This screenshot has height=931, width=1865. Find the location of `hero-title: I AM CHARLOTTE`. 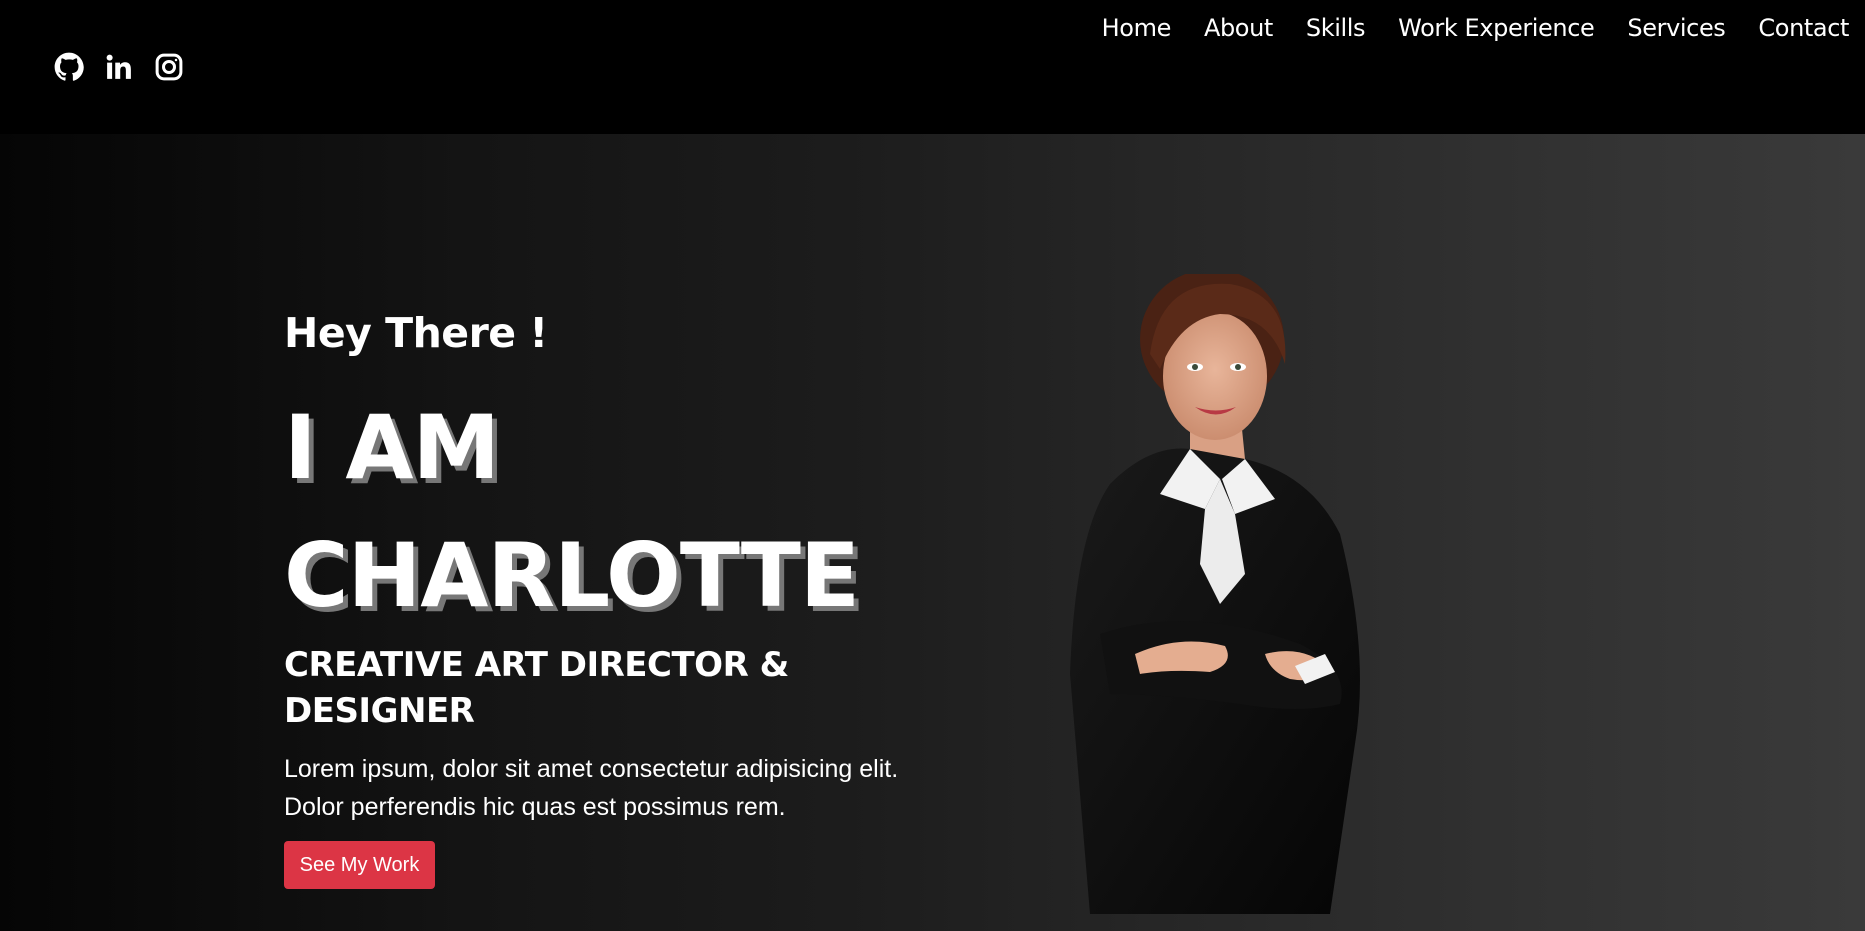

hero-title: I AM CHARLOTTE is located at coordinates (572, 512).